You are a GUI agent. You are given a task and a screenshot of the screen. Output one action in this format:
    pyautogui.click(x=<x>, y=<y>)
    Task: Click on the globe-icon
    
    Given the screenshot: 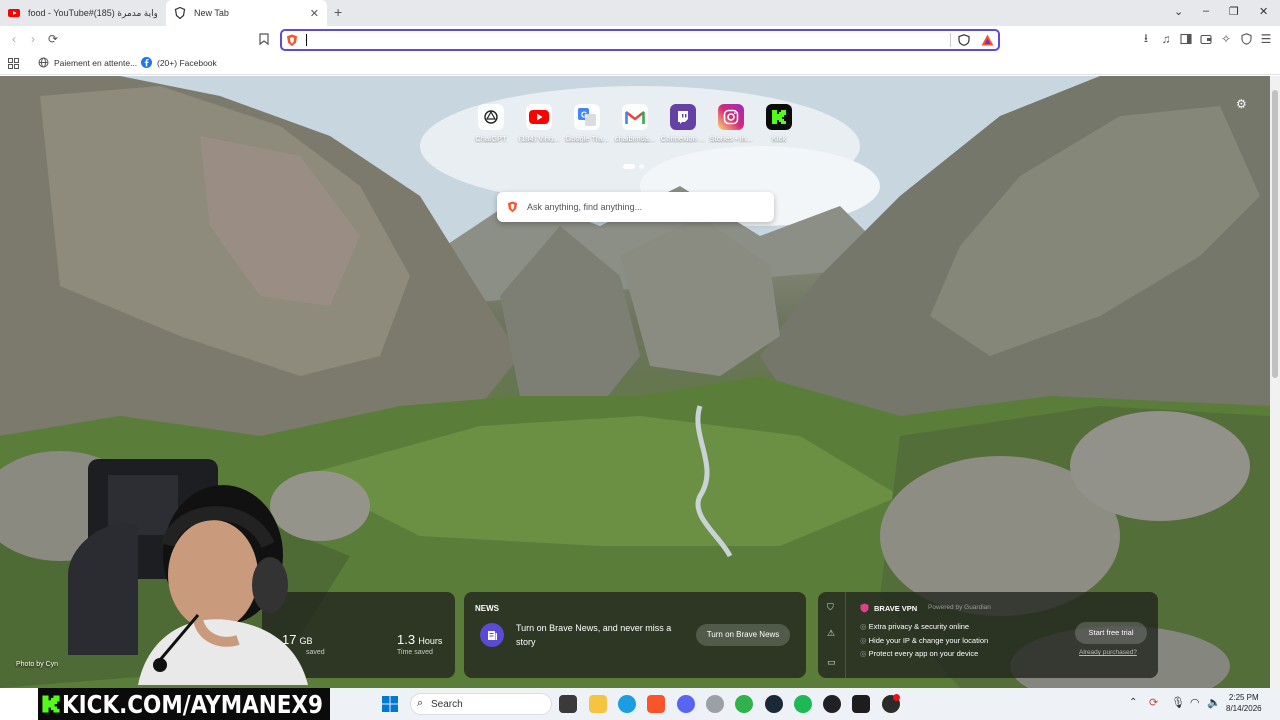 What is the action you would take?
    pyautogui.click(x=43, y=62)
    